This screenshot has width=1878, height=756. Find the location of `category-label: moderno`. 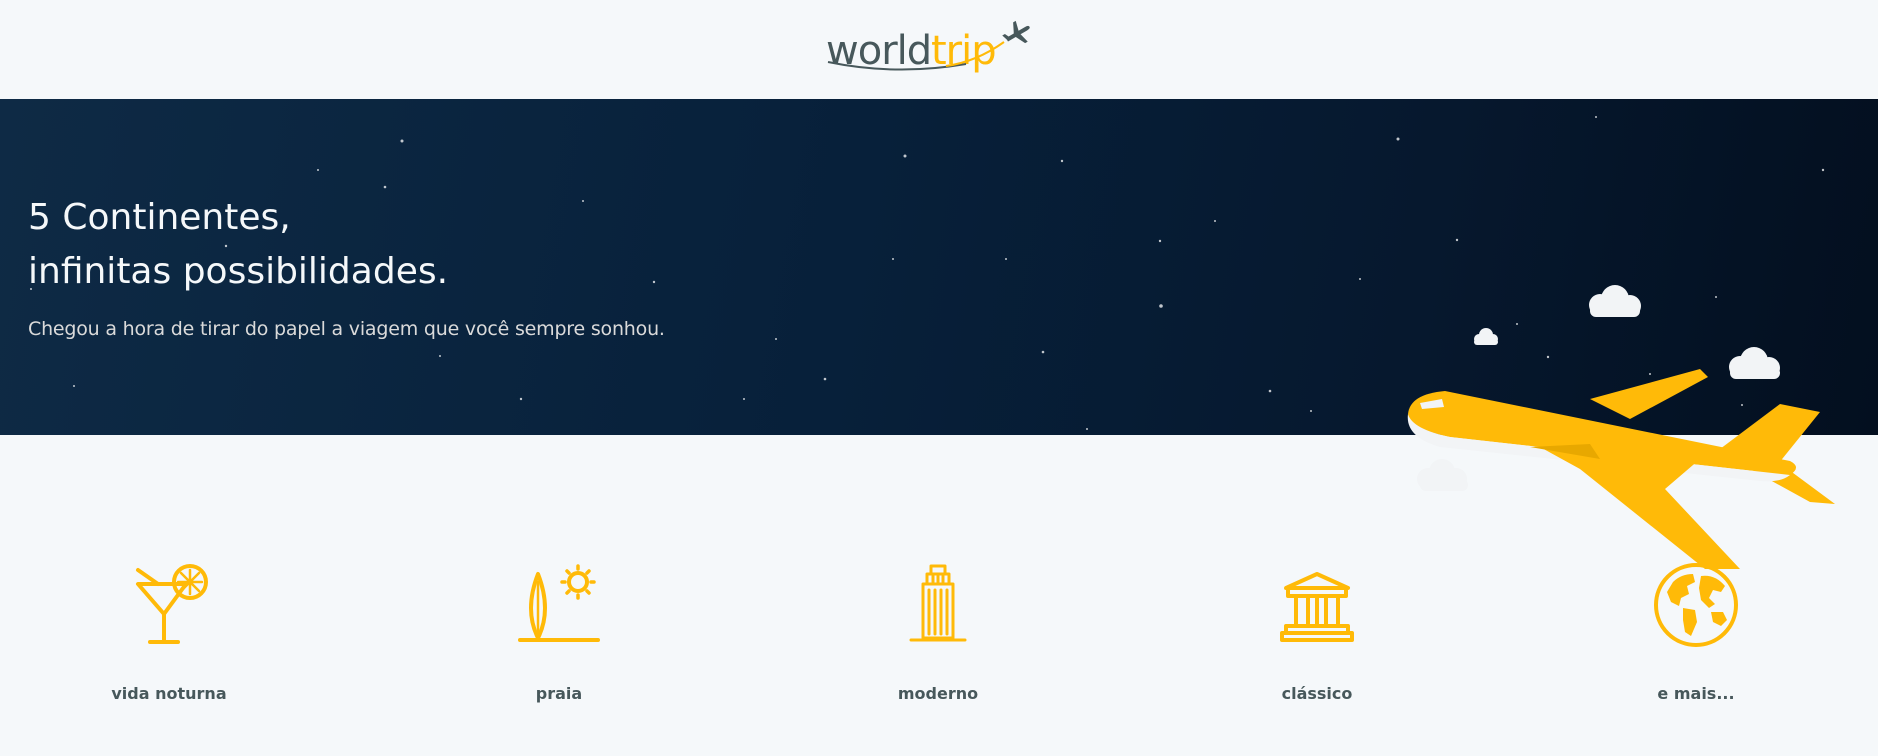

category-label: moderno is located at coordinates (938, 693).